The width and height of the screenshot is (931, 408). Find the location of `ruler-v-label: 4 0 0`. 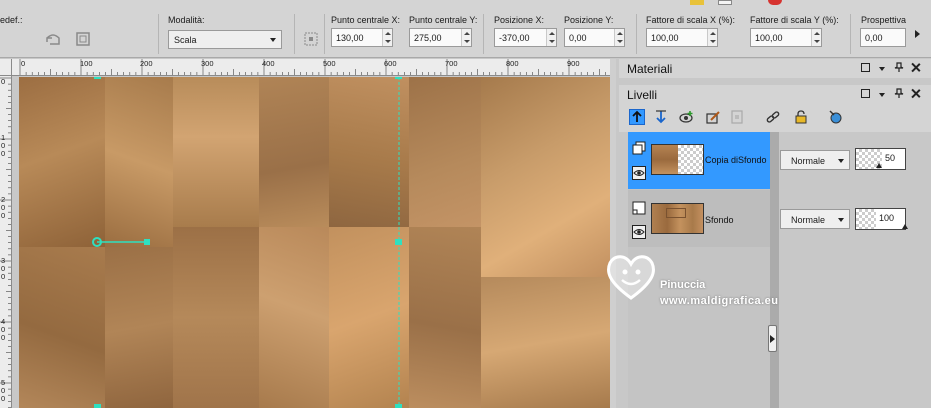

ruler-v-label: 4 0 0 is located at coordinates (3, 329).